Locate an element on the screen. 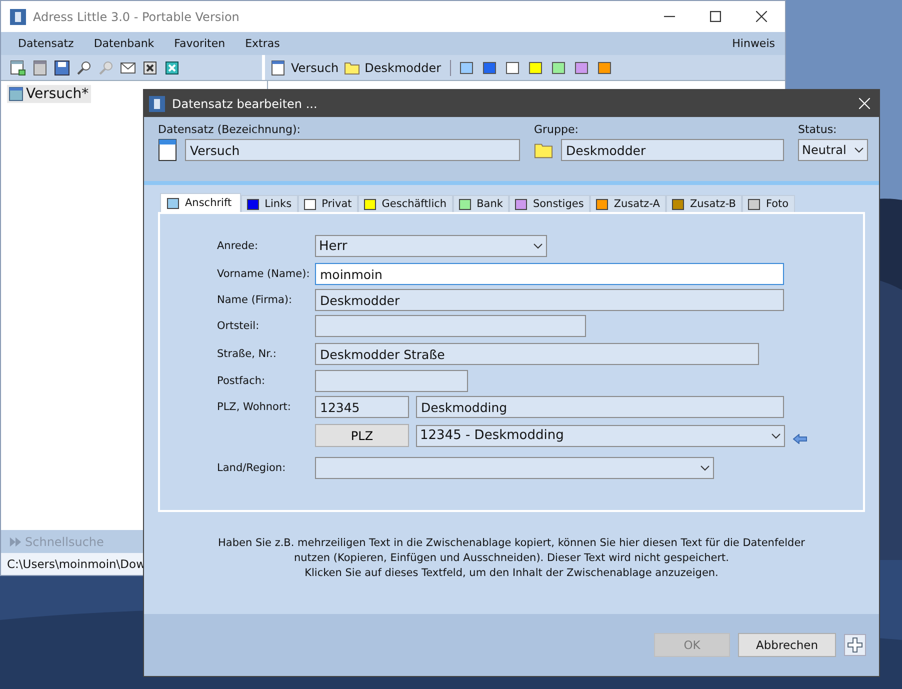 This screenshot has height=689, width=902. zip-button: PLZ is located at coordinates (362, 435).